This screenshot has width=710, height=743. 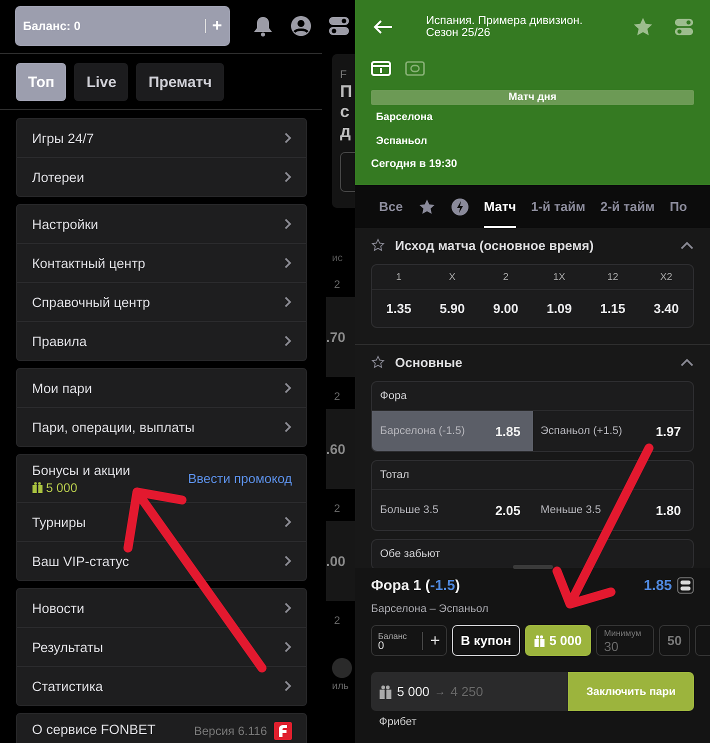 I want to click on freebet-label: Фрибет, so click(x=398, y=722).